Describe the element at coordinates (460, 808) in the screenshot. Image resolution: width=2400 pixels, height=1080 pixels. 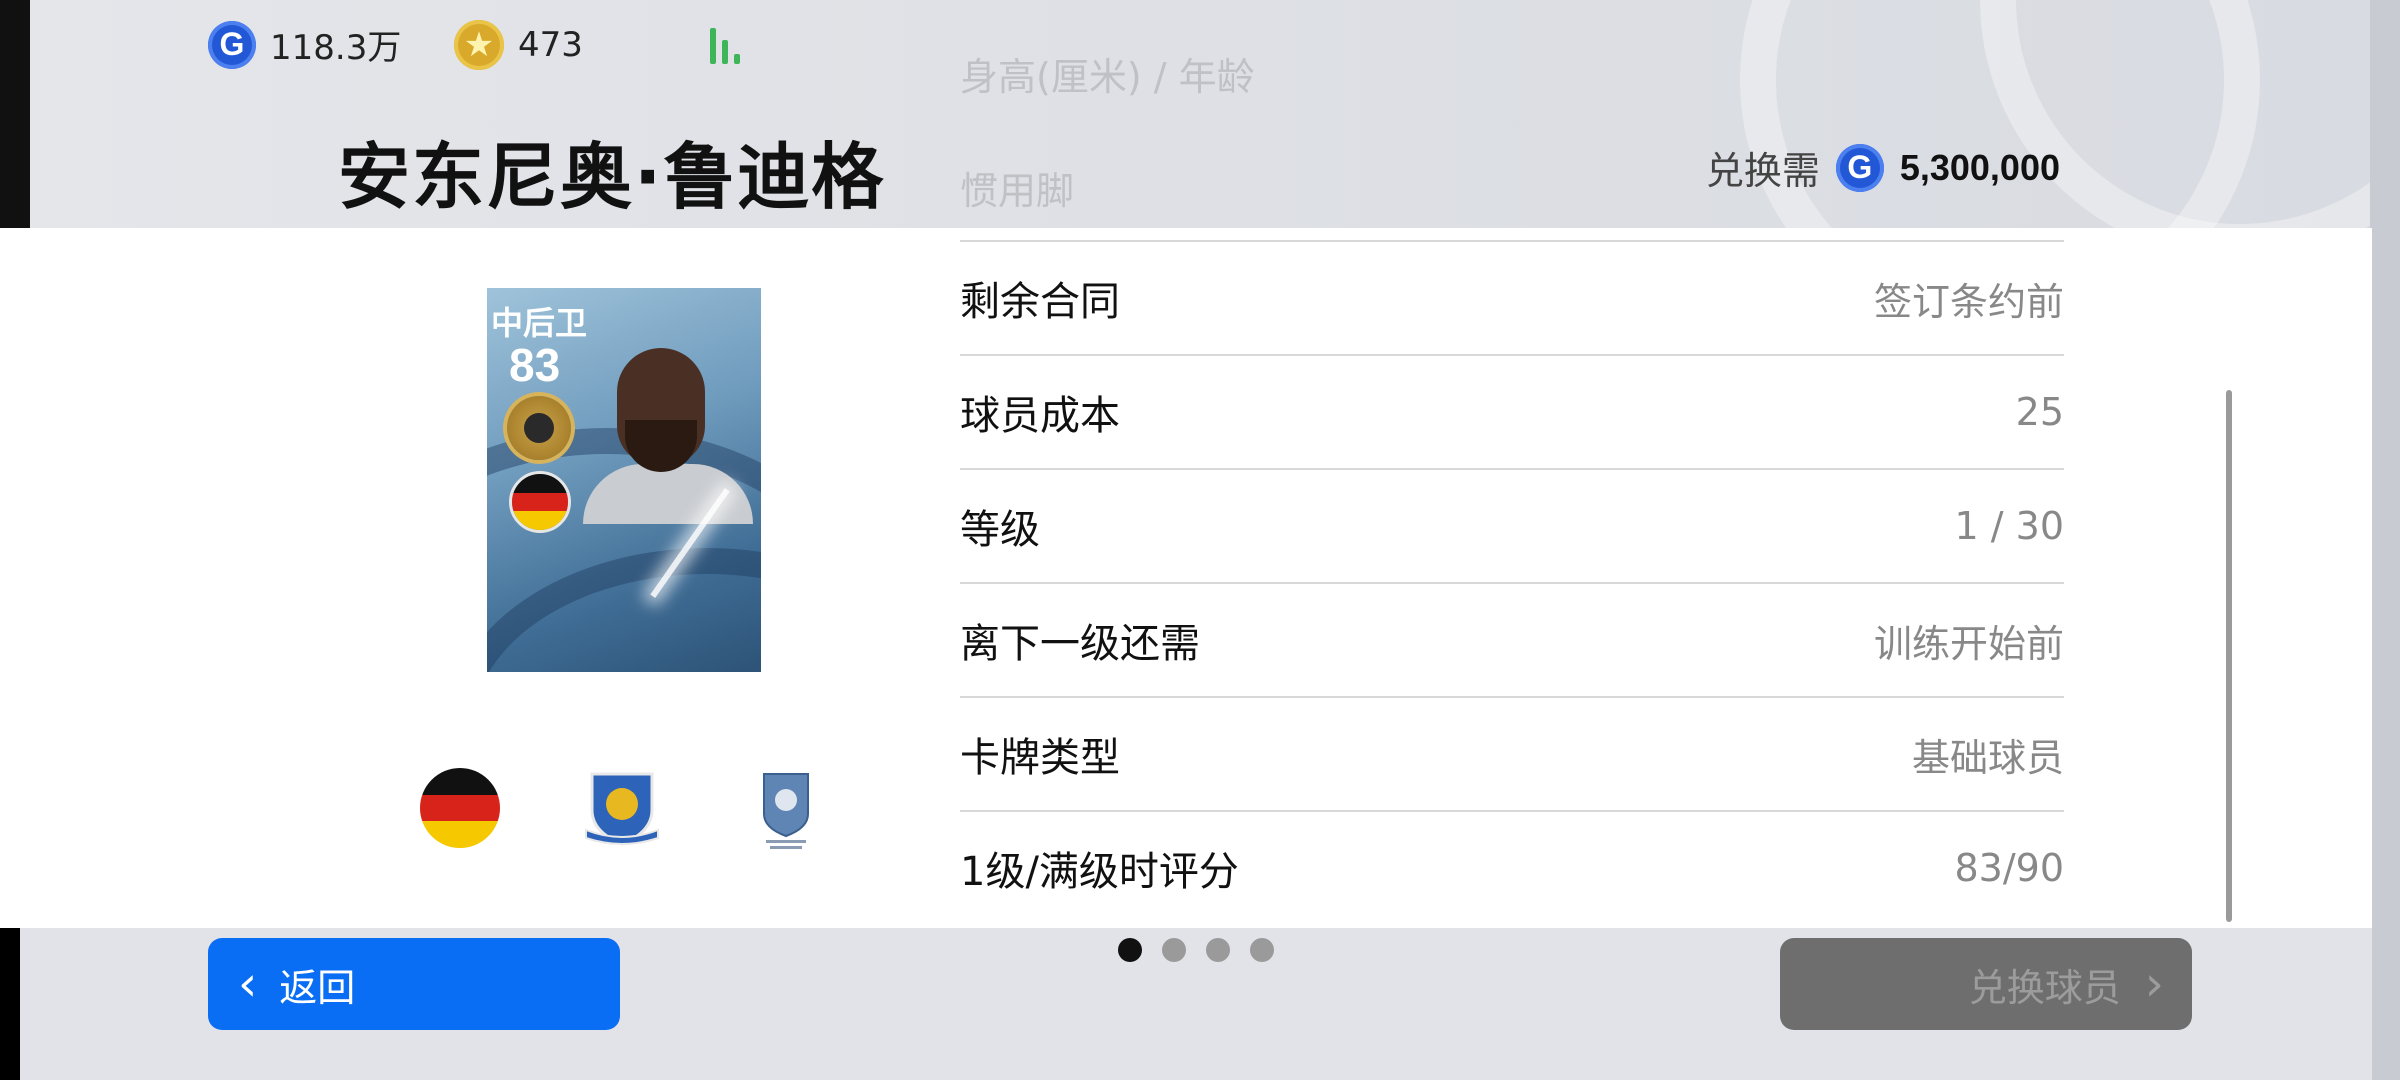
I see `nationality-flag-icon` at that location.